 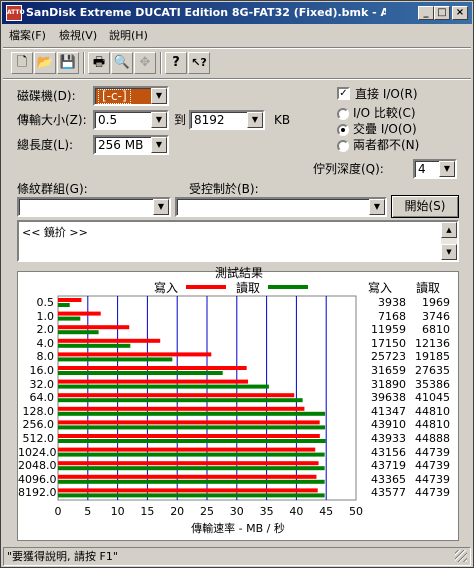 What do you see at coordinates (145, 63) in the screenshot?
I see `move-icon: ✥` at bounding box center [145, 63].